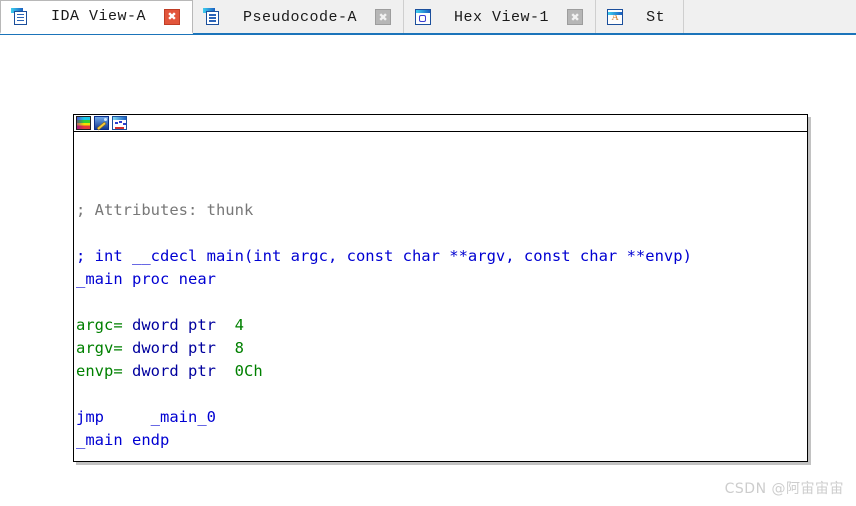  I want to click on tab-ida-view-a: IDA View-A ✖, so click(97, 17).